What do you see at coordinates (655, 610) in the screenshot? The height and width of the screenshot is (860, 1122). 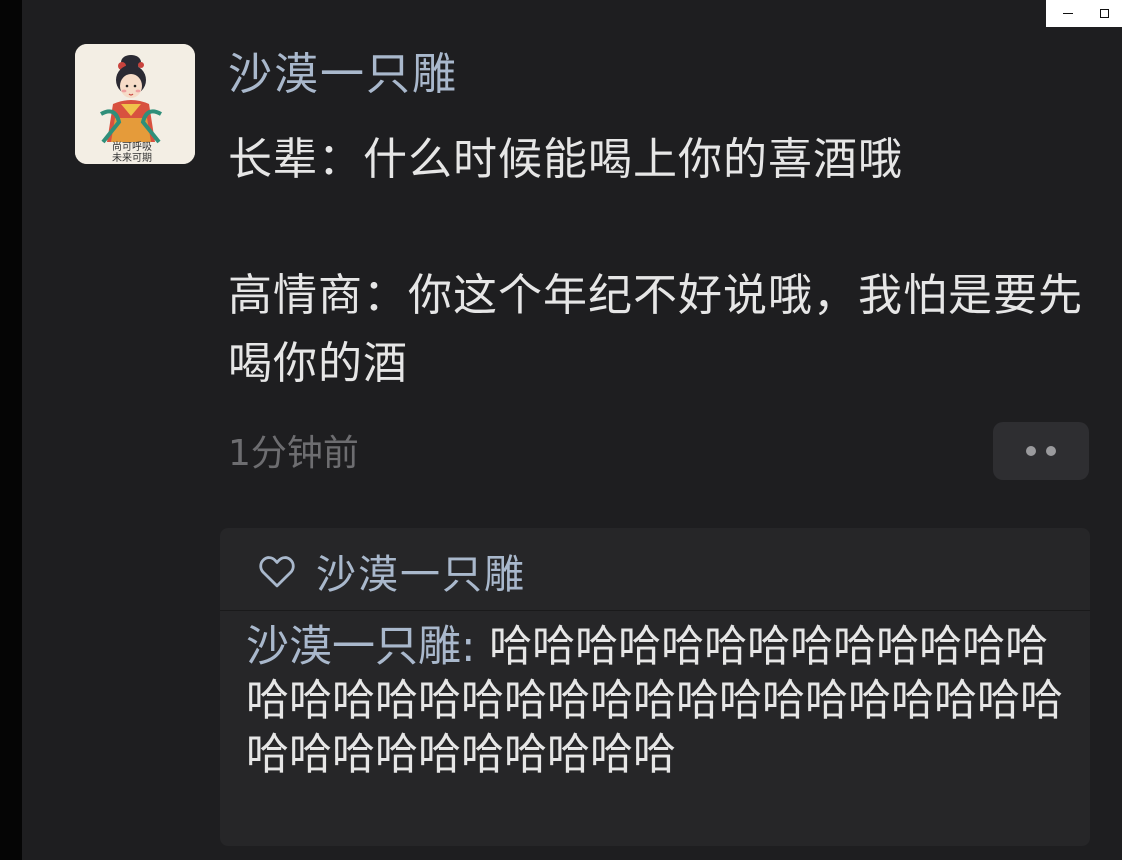 I see `divider` at bounding box center [655, 610].